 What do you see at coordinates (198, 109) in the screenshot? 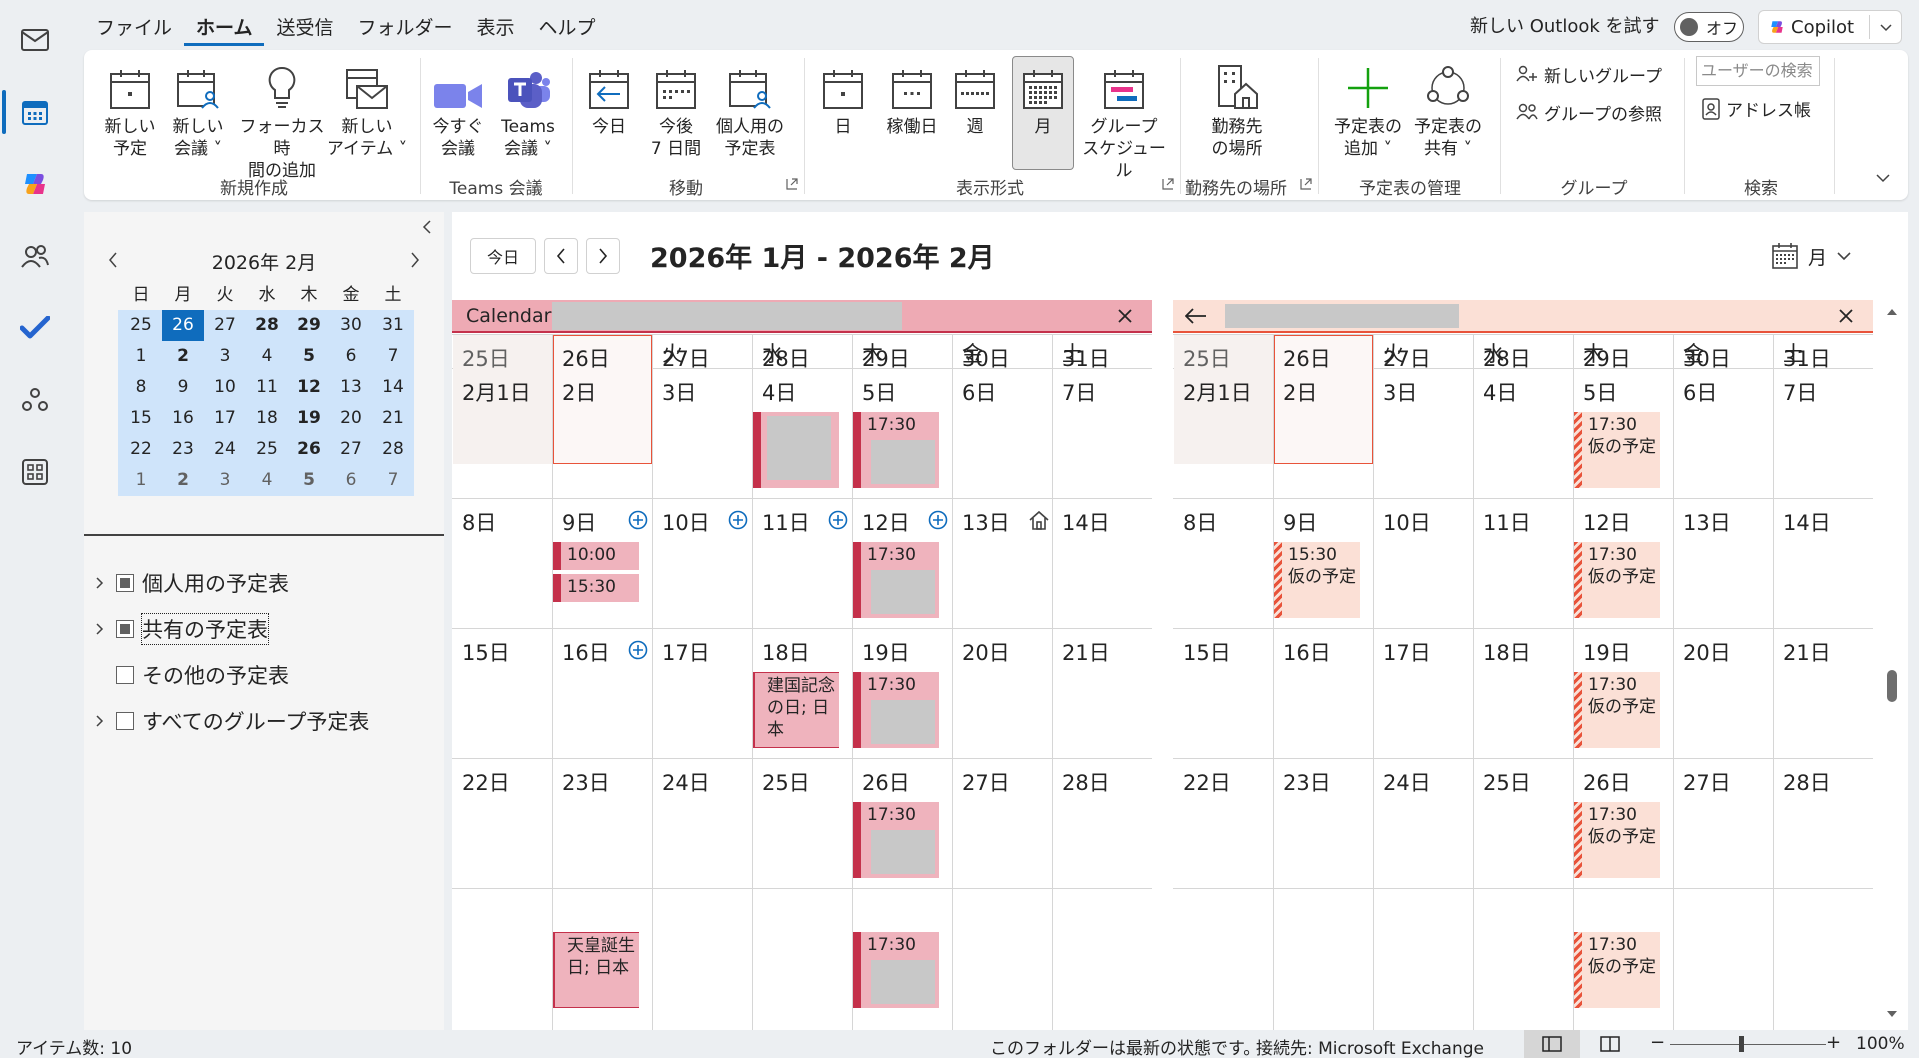
I see `new-meeting-button: 新しい 会議 ˅` at bounding box center [198, 109].